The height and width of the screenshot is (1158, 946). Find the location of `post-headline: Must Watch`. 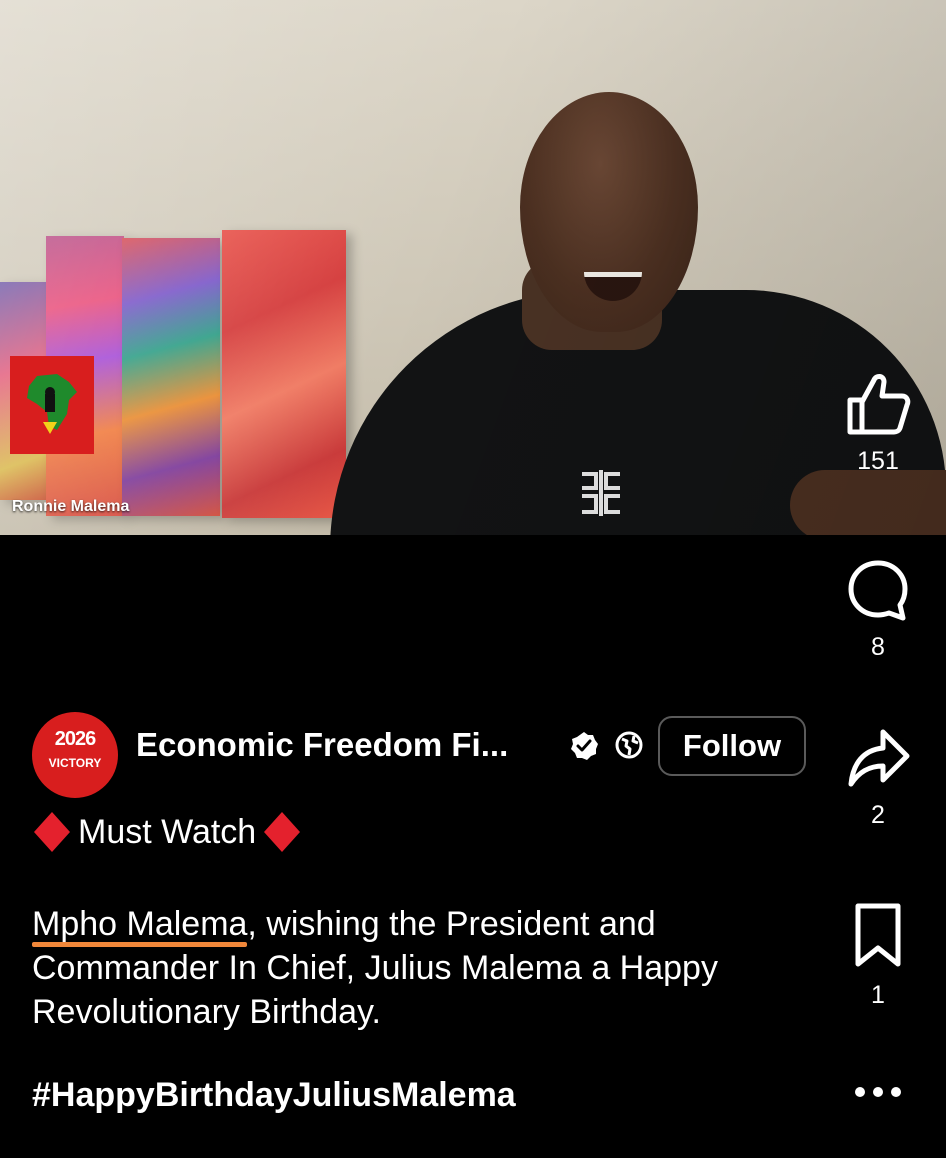

post-headline: Must Watch is located at coordinates (422, 832).